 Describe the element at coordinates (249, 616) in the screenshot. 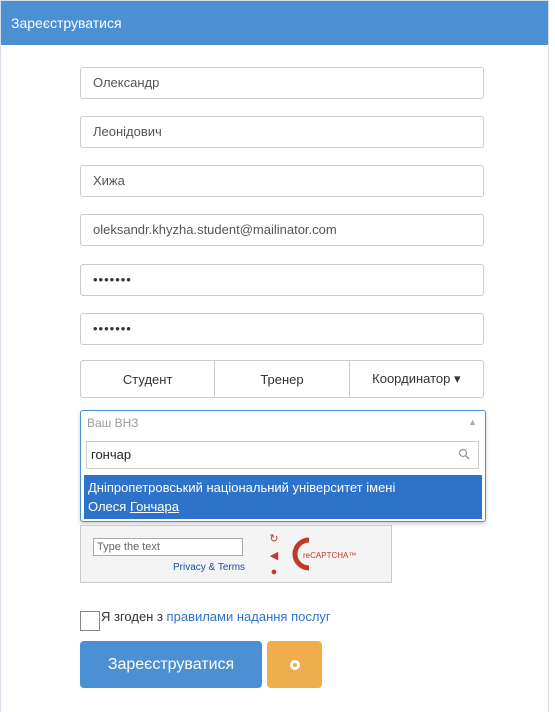

I see `terms-link: правилами надання послуг` at that location.